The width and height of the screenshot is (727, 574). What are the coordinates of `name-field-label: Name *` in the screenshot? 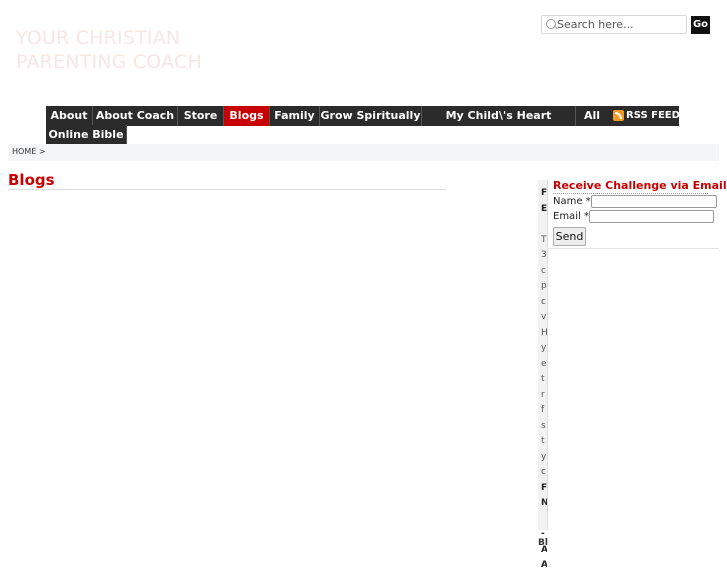 It's located at (572, 201).